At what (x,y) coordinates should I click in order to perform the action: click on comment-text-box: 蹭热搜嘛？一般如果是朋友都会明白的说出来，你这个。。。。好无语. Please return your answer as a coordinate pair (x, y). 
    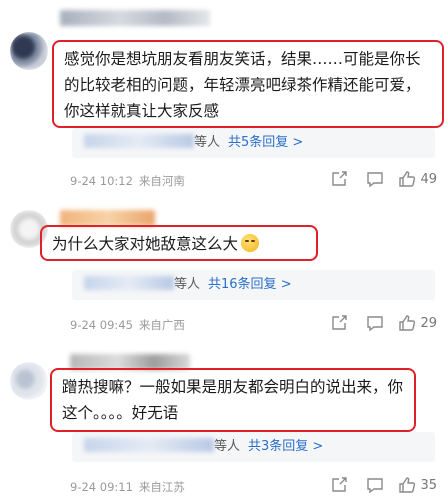
    Looking at the image, I should click on (233, 400).